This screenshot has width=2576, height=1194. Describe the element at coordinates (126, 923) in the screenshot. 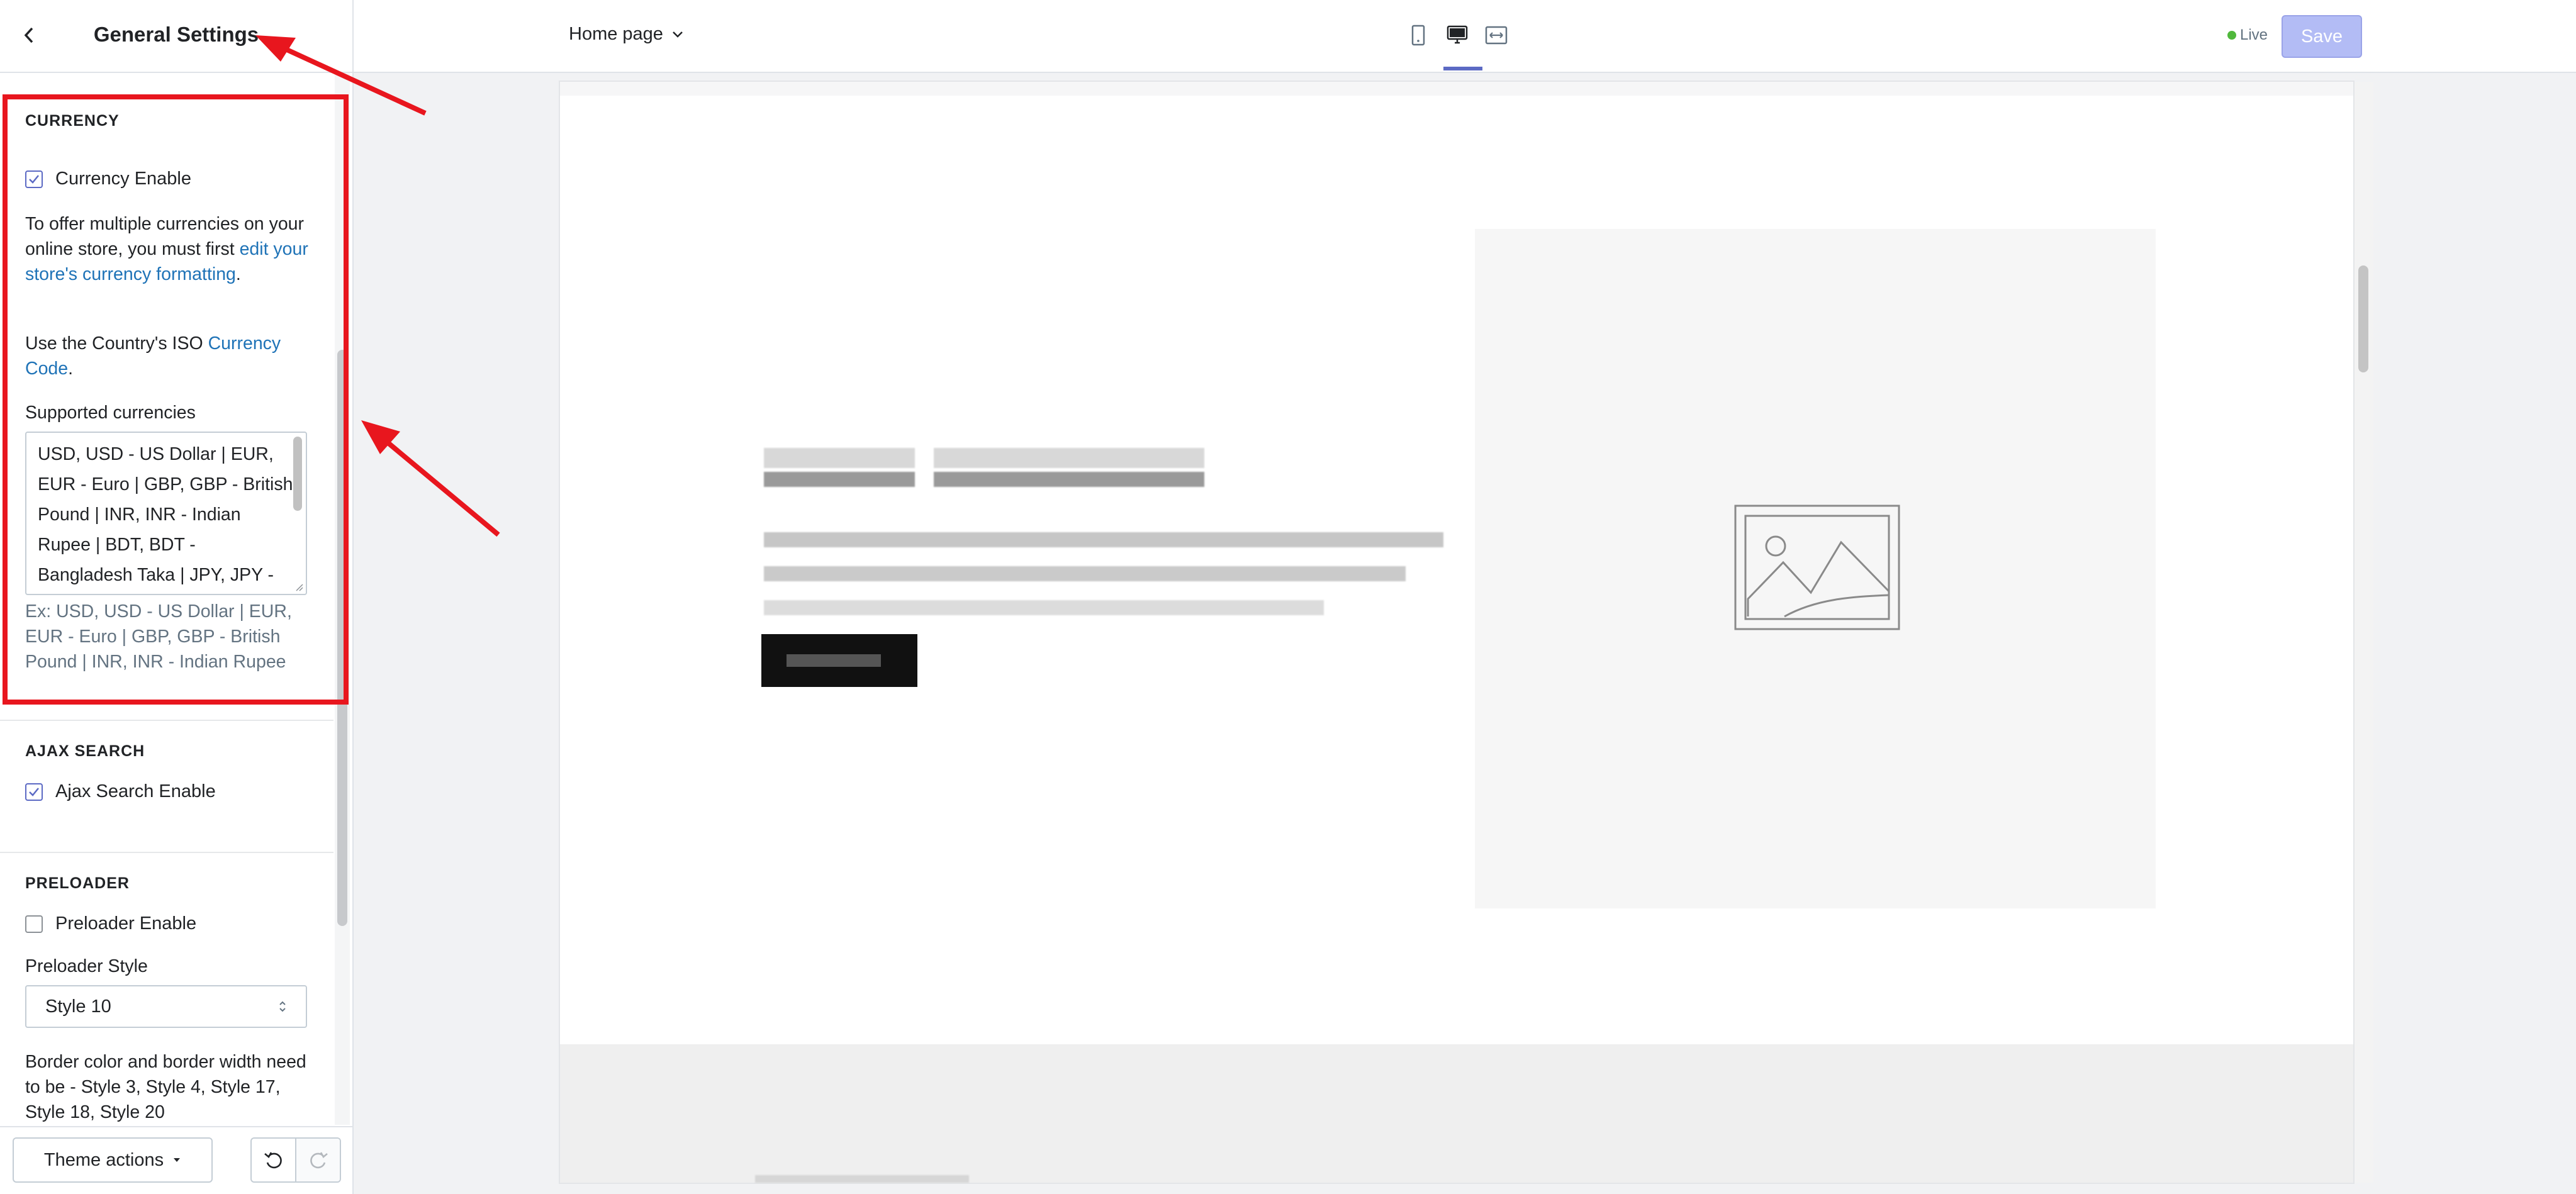

I see `preloader-enable-label: Preloader Enable` at that location.